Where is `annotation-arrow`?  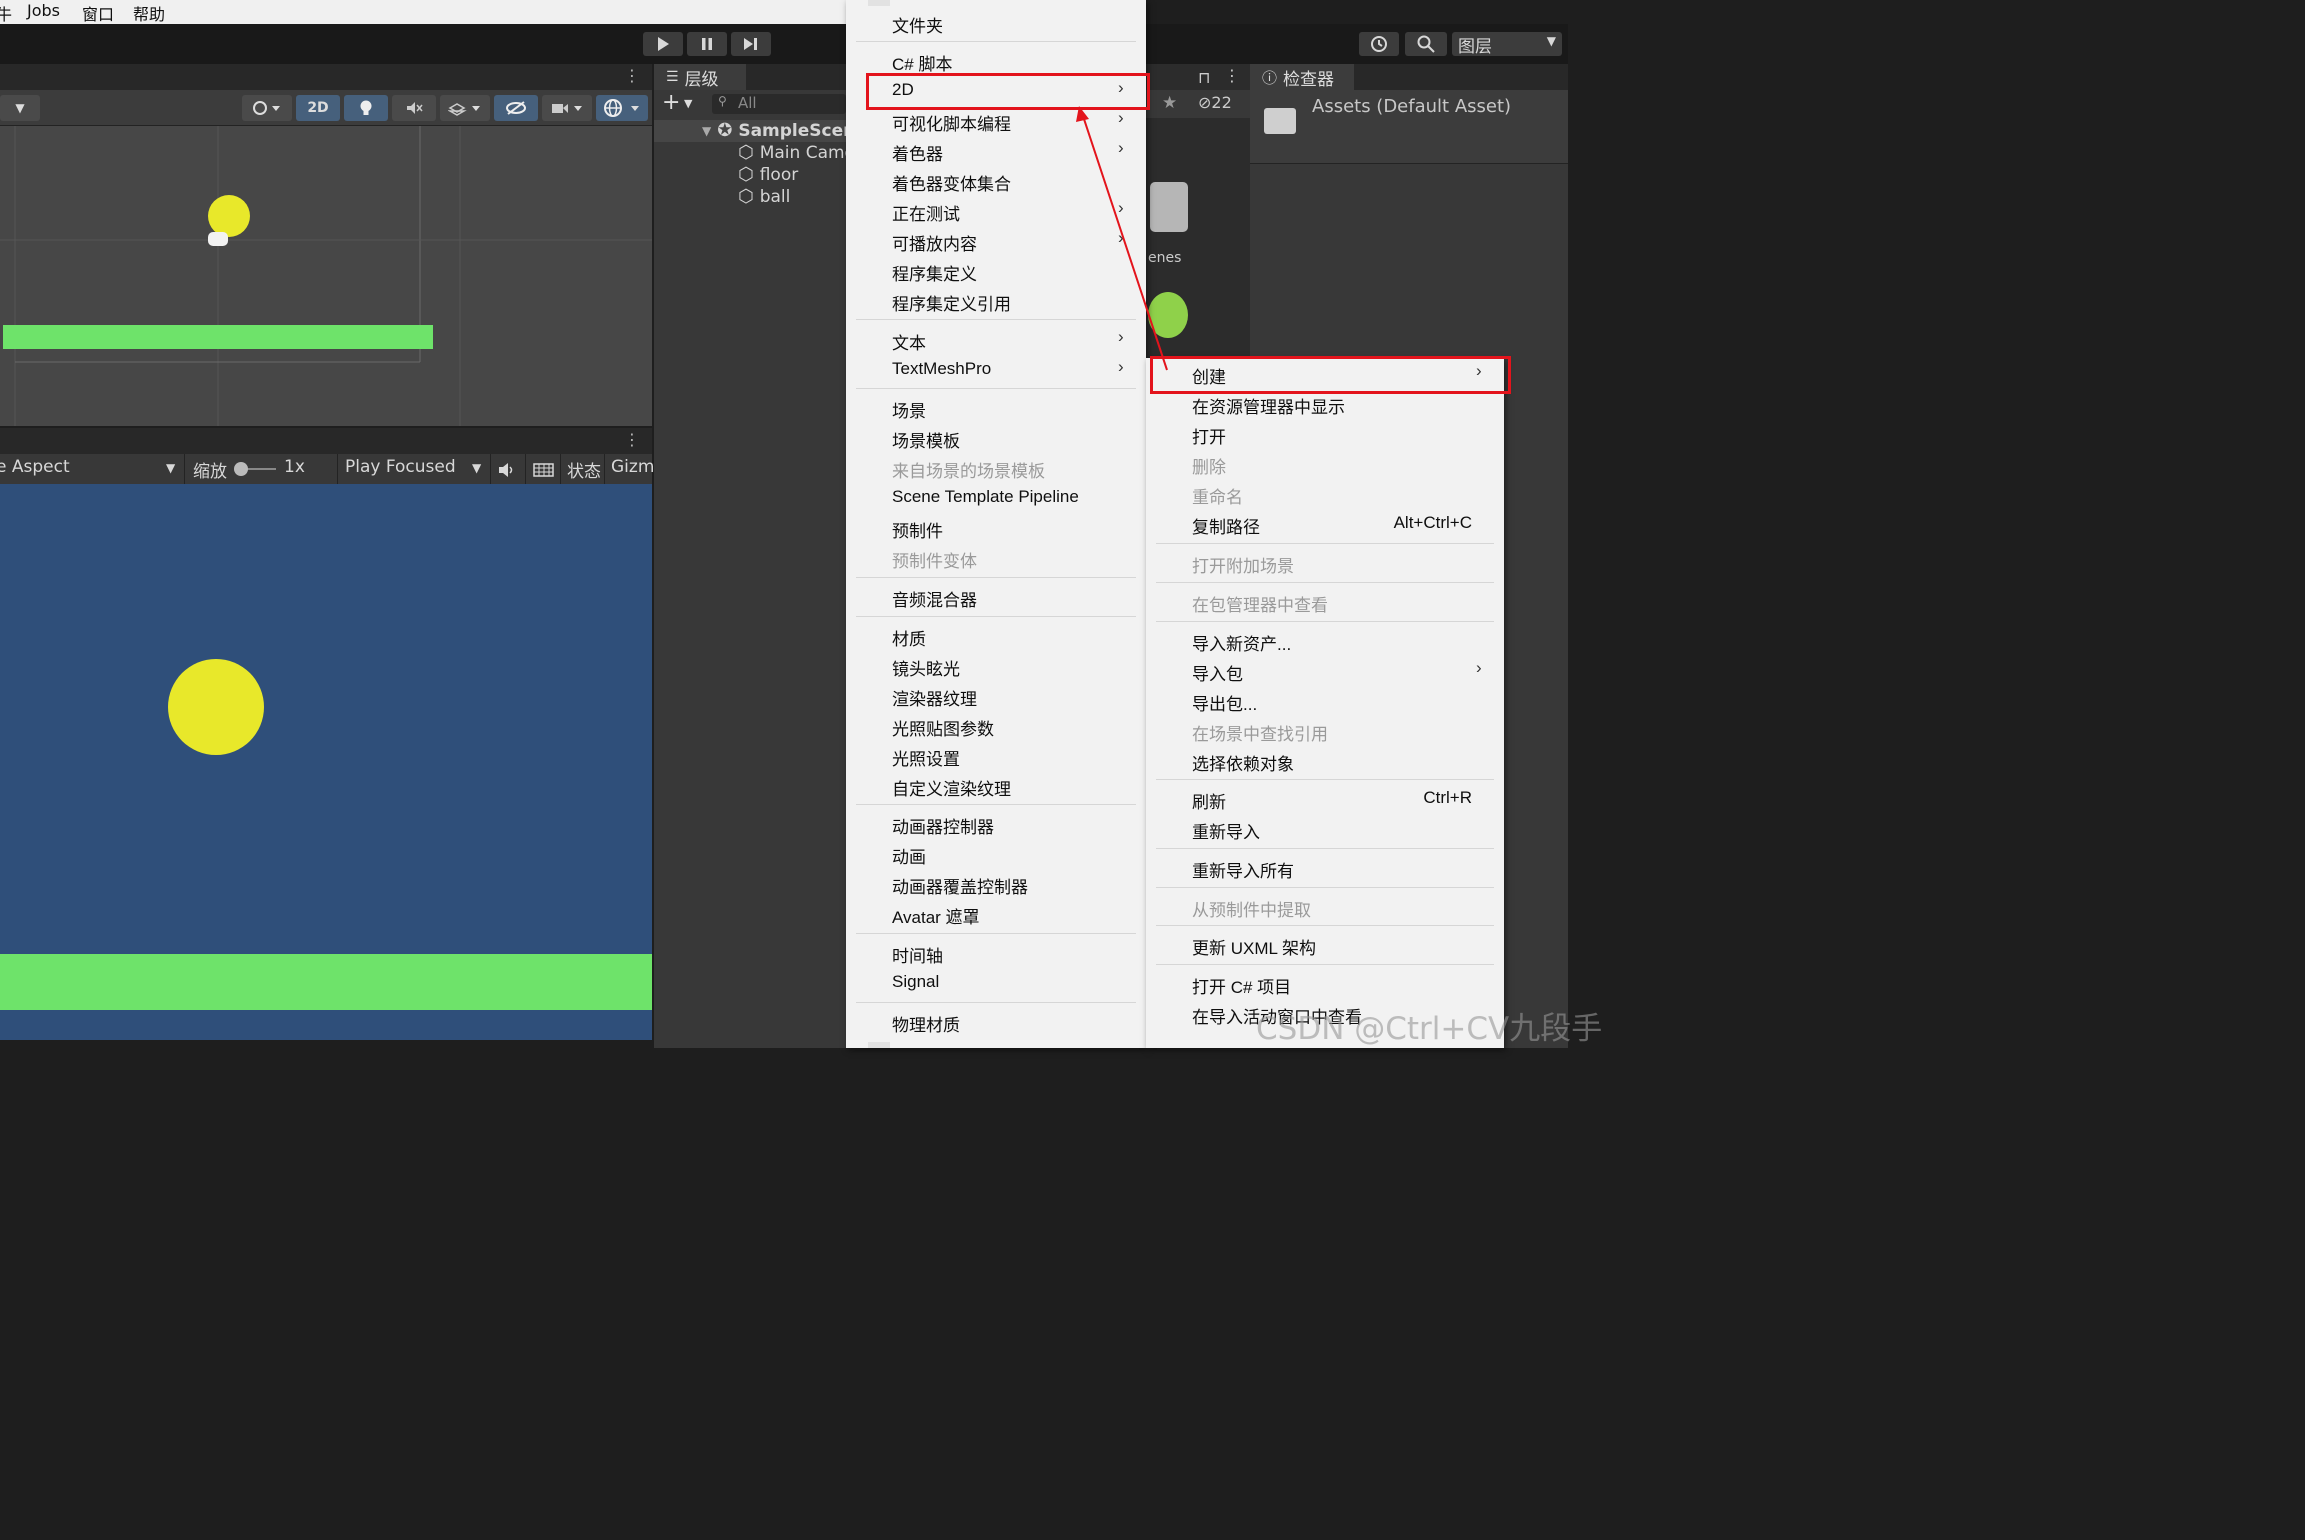 annotation-arrow is located at coordinates (1122, 238).